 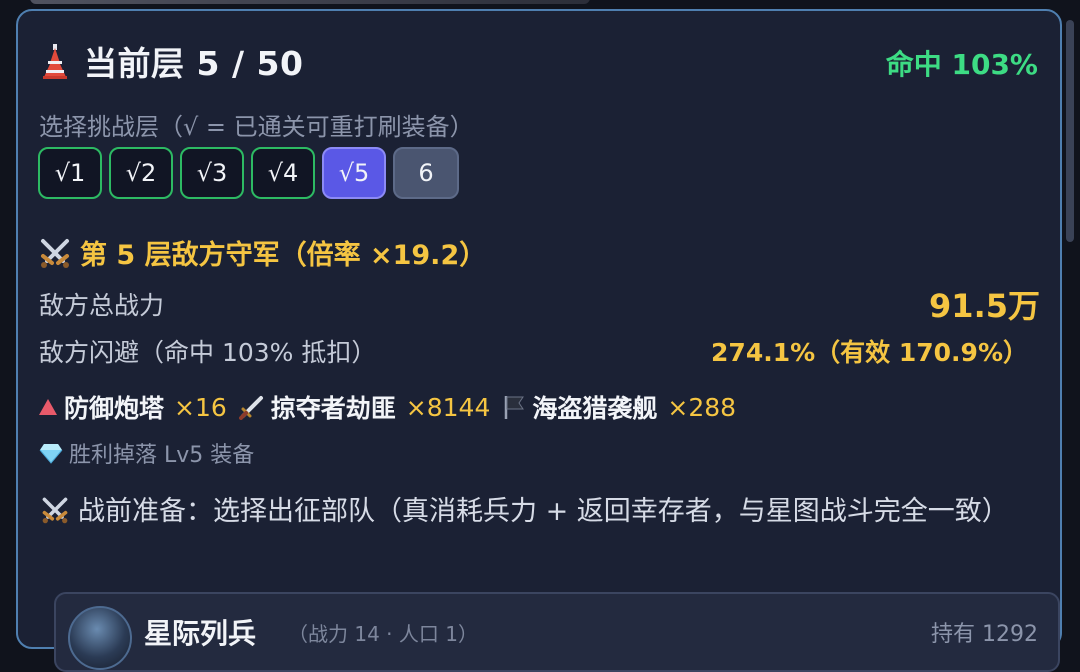 I want to click on soldier-avatar, so click(x=100, y=638).